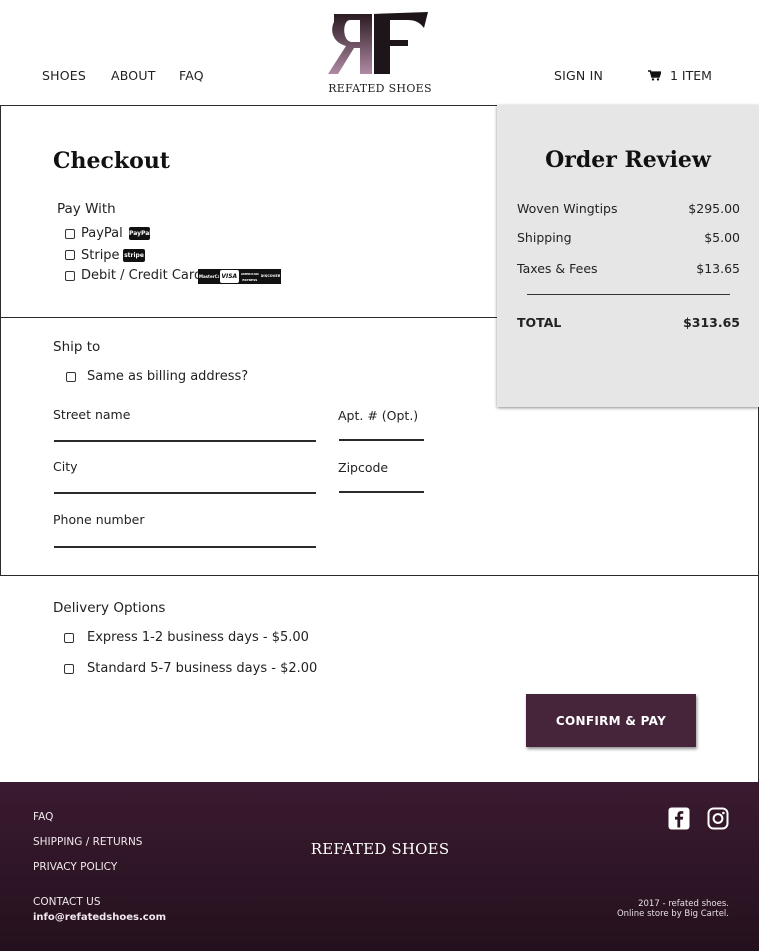 Image resolution: width=759 pixels, height=951 pixels. What do you see at coordinates (65, 466) in the screenshot?
I see `city-label: City` at bounding box center [65, 466].